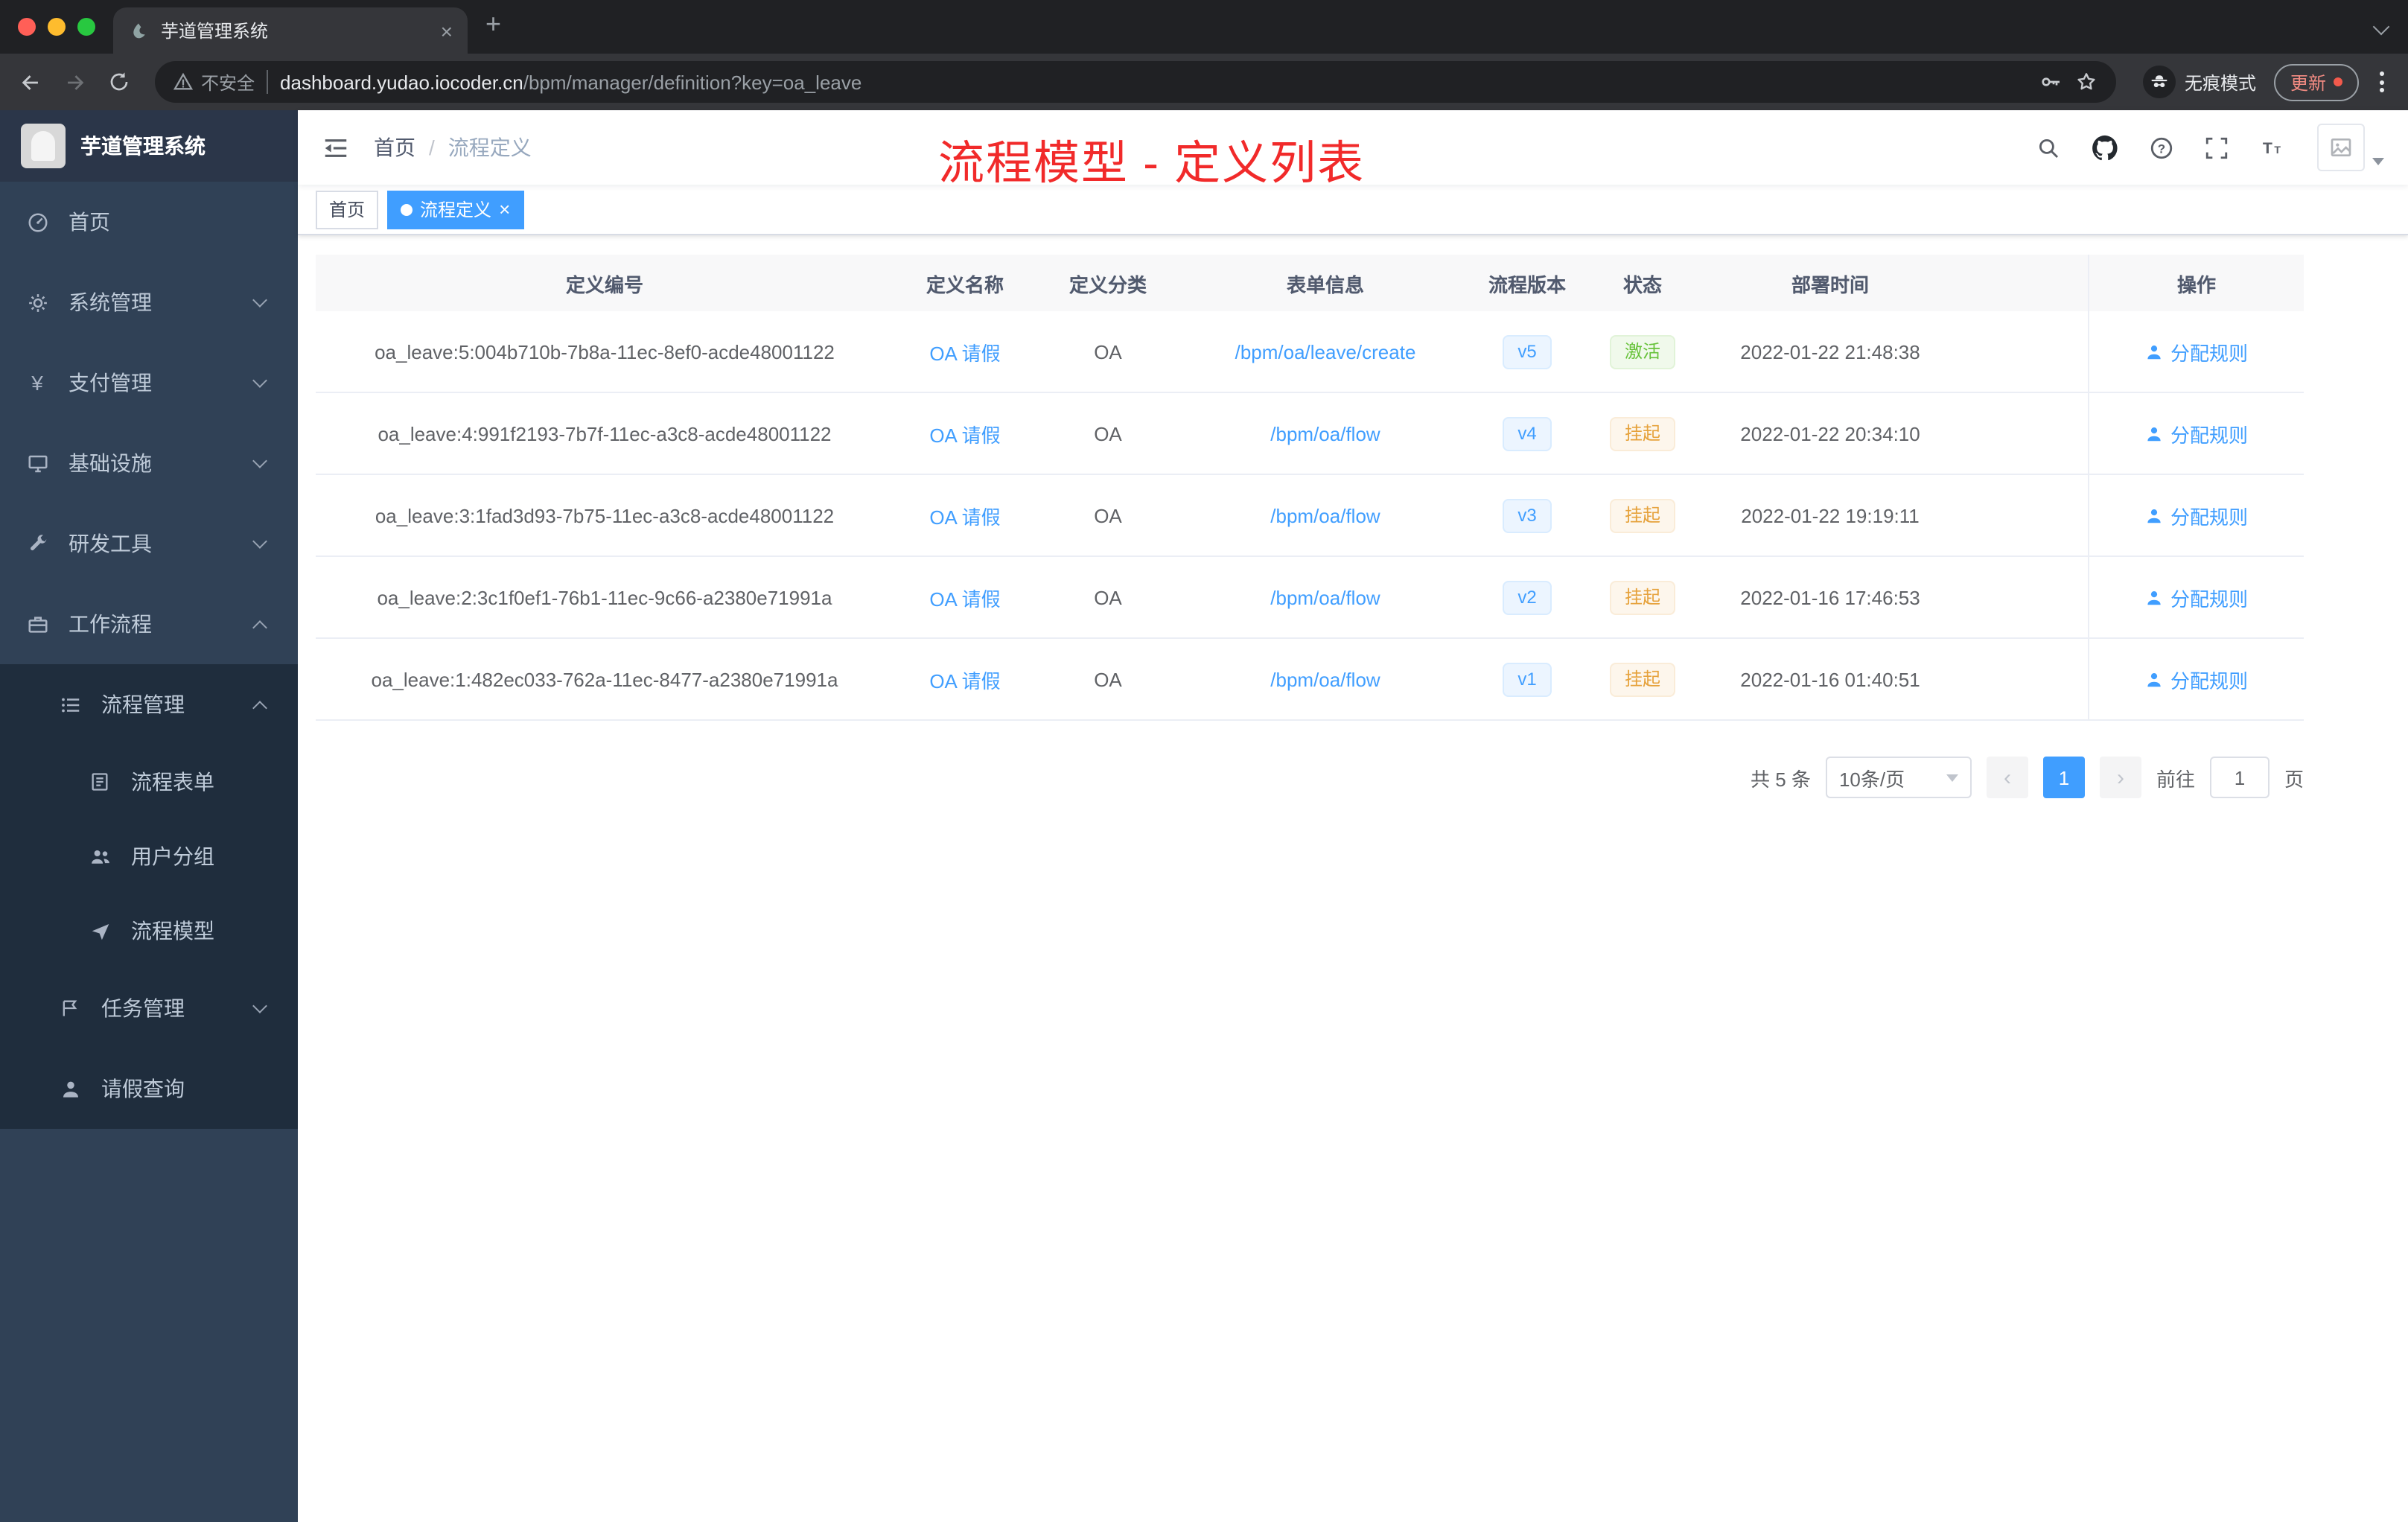  I want to click on page-unit-label: 页, so click(2294, 779).